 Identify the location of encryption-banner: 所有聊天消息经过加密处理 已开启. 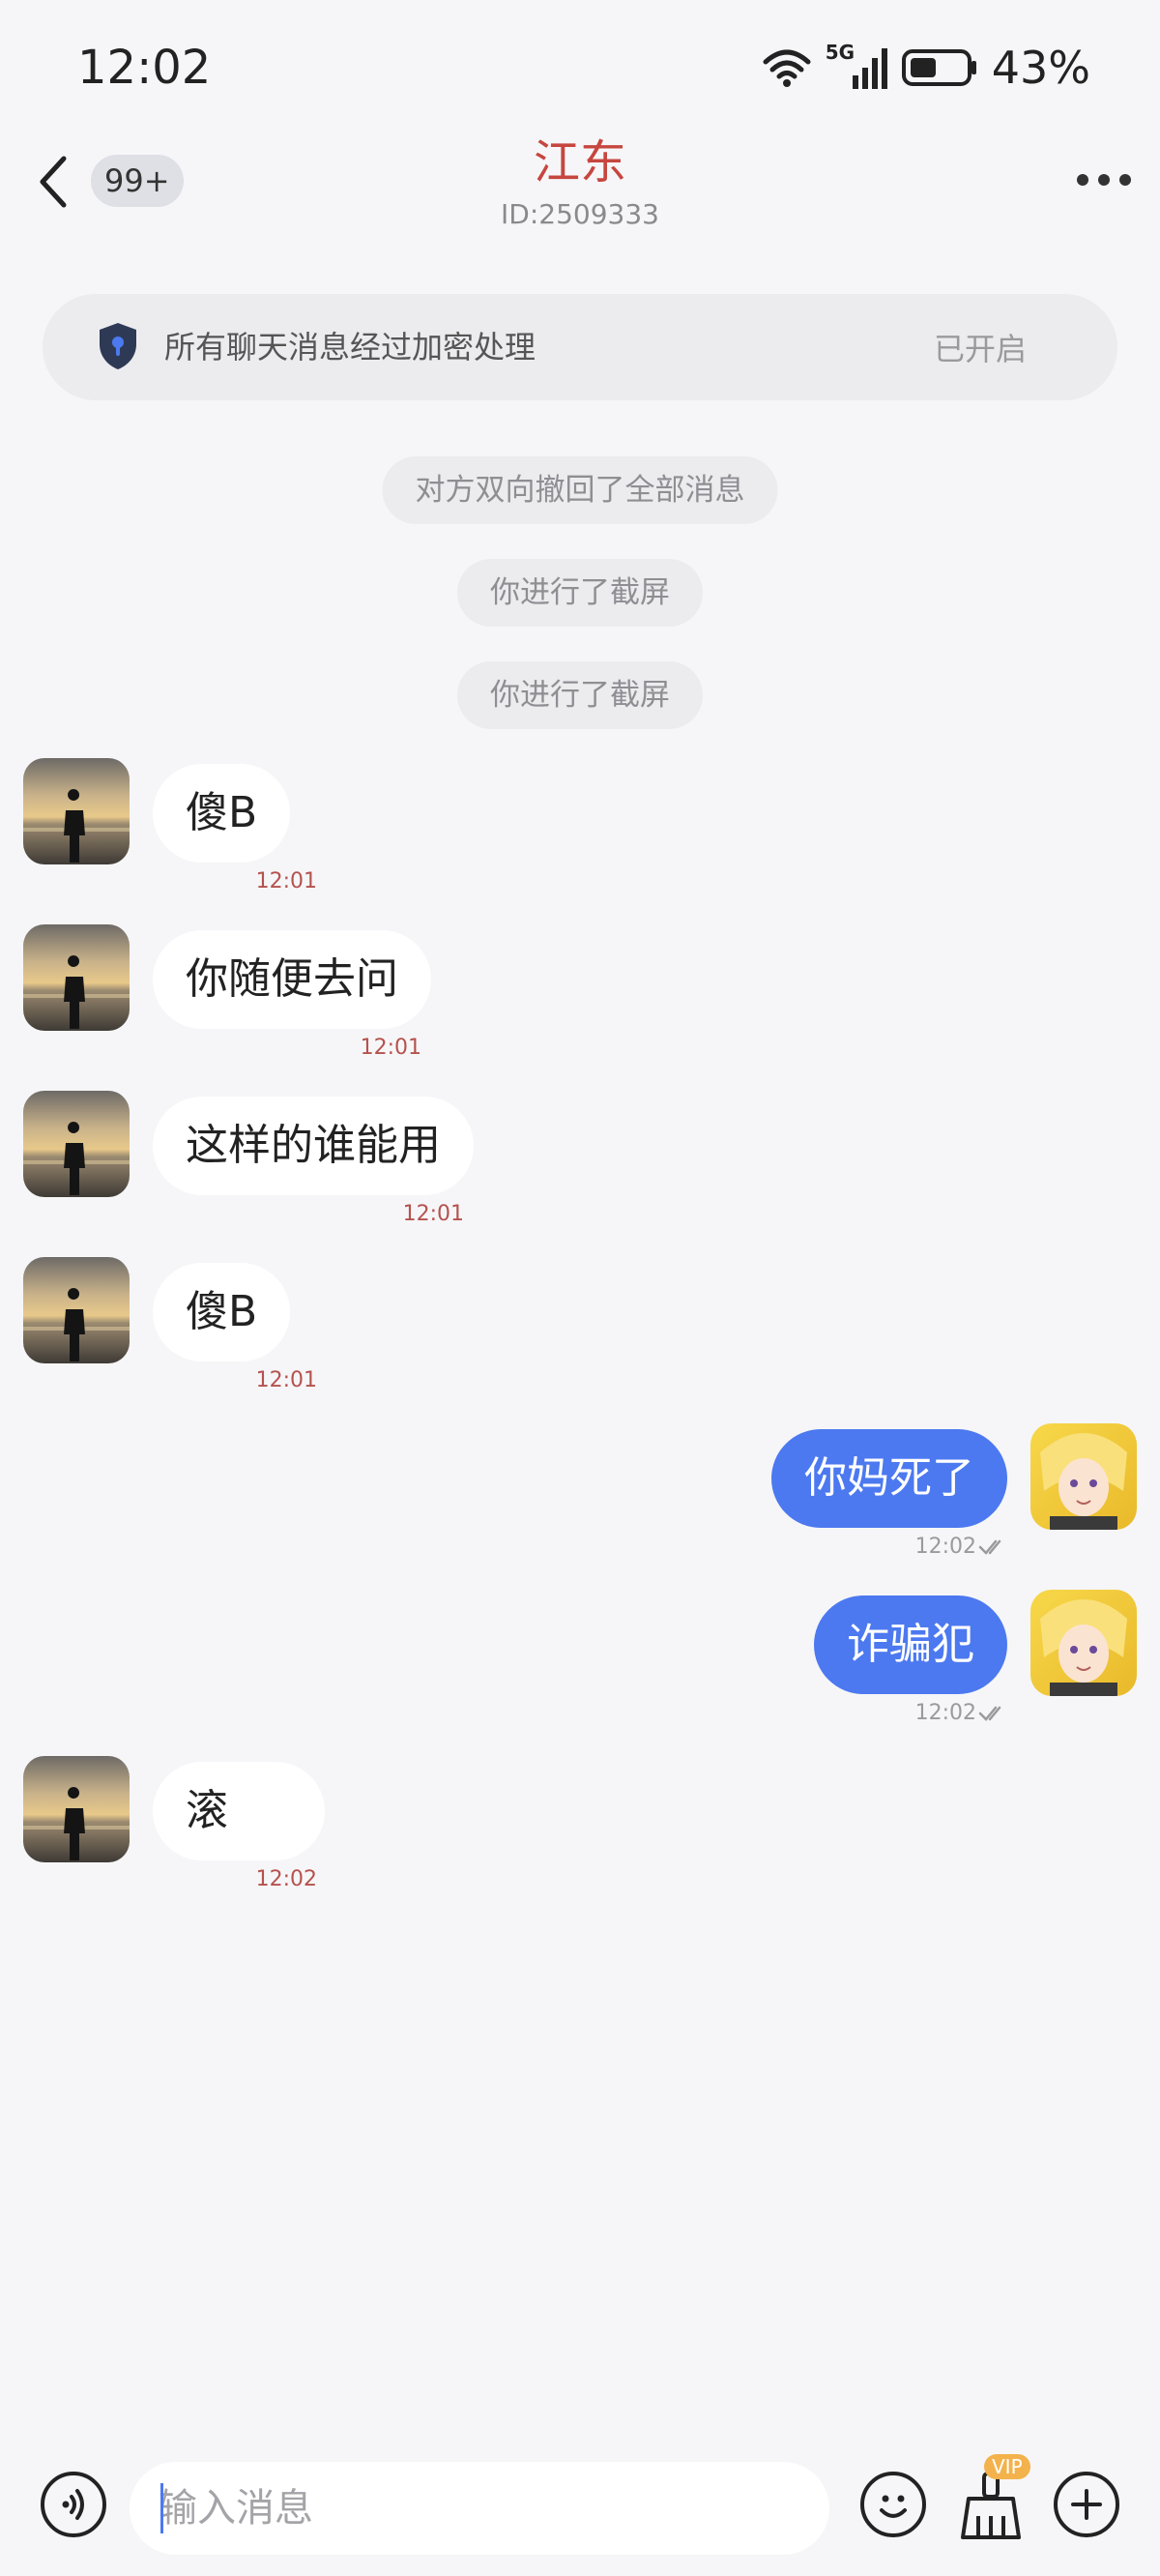
(580, 347).